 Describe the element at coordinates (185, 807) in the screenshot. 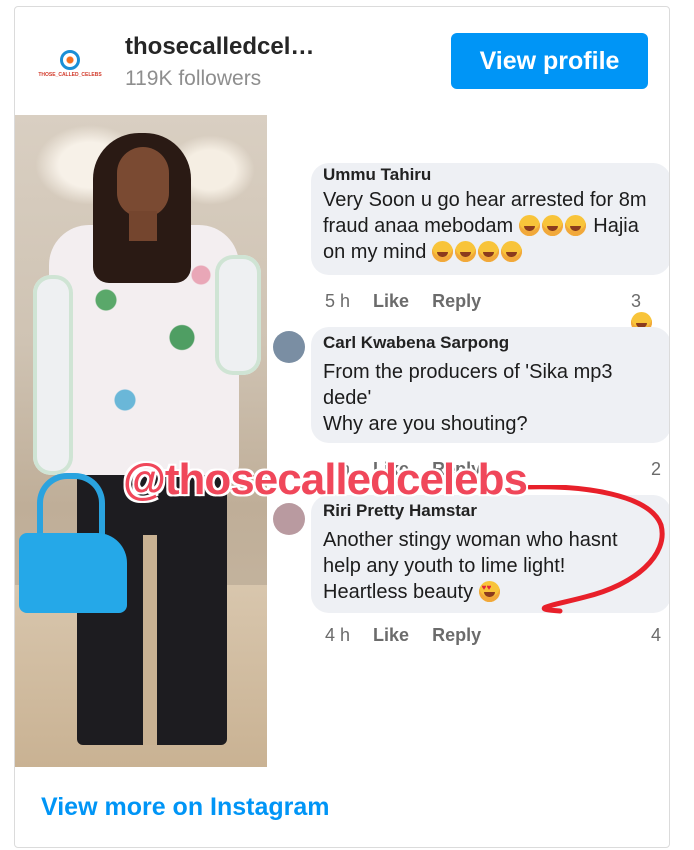

I see `view-more-on-instagram-link: View more on Instagram` at that location.